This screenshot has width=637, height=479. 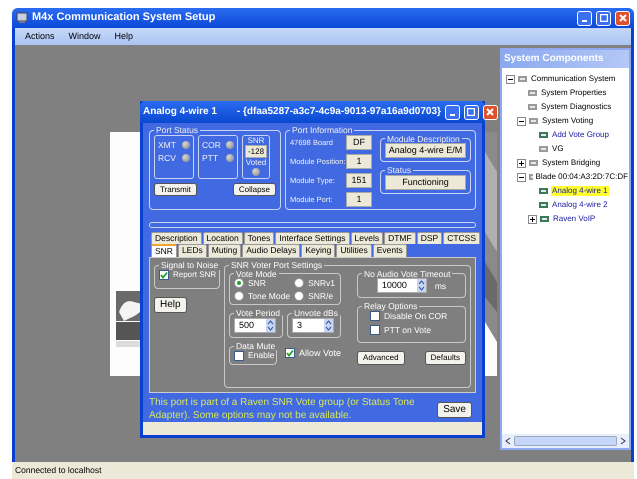 What do you see at coordinates (225, 251) in the screenshot?
I see `tab: Muting` at bounding box center [225, 251].